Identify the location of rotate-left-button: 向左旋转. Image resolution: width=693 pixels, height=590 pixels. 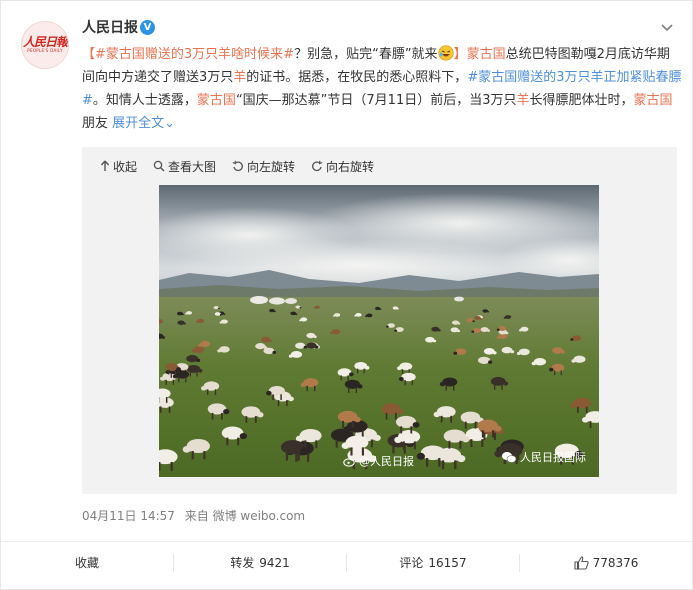
(263, 166).